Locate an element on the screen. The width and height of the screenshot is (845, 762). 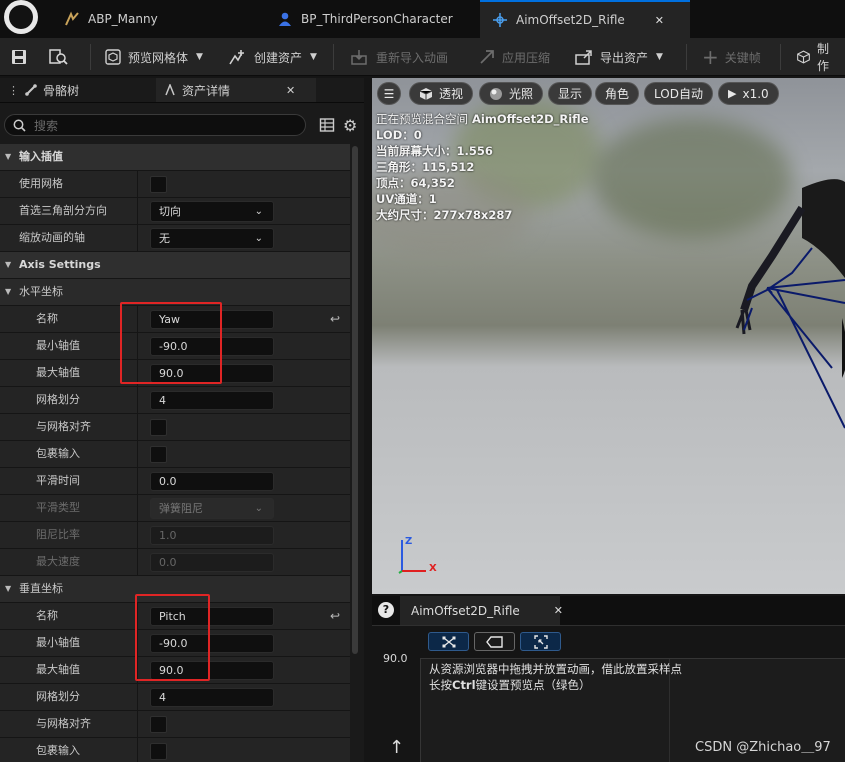
collapse-arrow-icon: ▼ is located at coordinates (8, 588).